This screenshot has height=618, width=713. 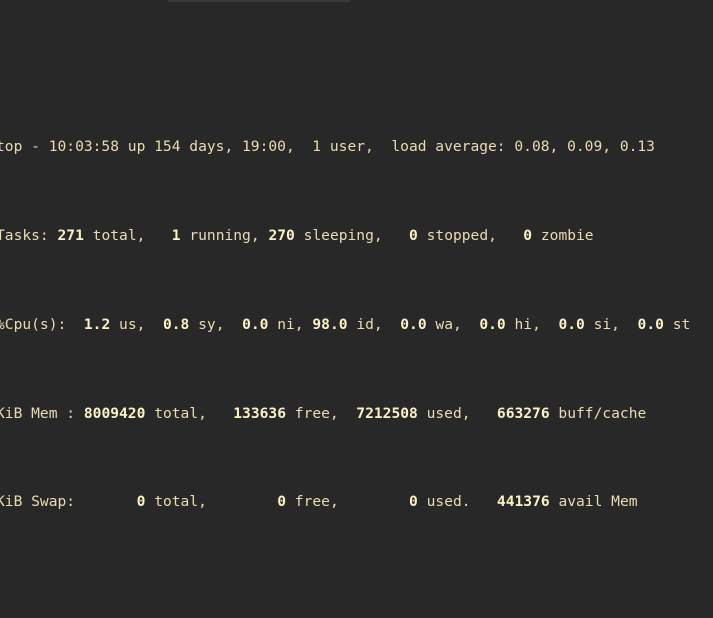 I want to click on memory-free-label: free,, so click(x=316, y=413).